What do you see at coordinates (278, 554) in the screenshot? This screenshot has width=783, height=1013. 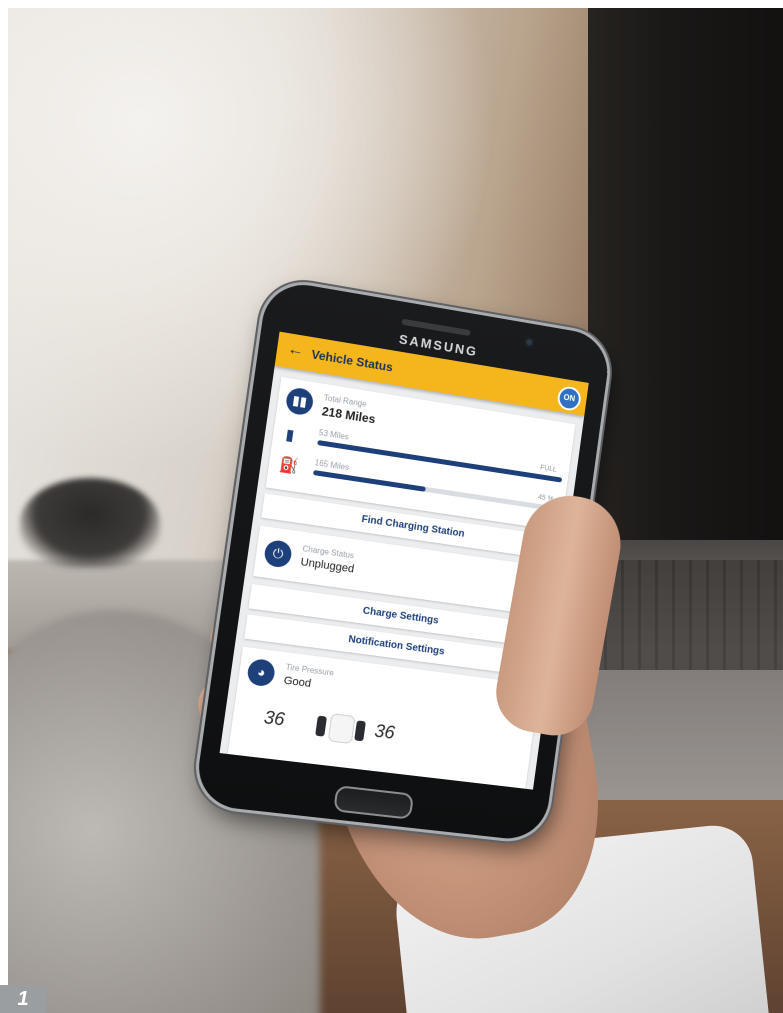 I see `plug-icon: ⏻` at bounding box center [278, 554].